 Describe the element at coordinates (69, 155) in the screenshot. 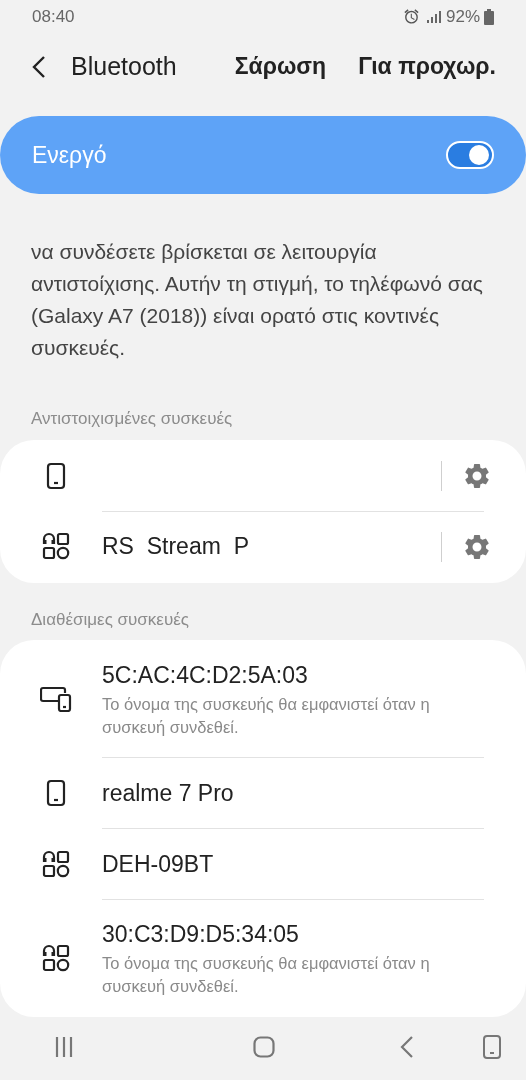

I see `switch-label: Ενεργό` at that location.